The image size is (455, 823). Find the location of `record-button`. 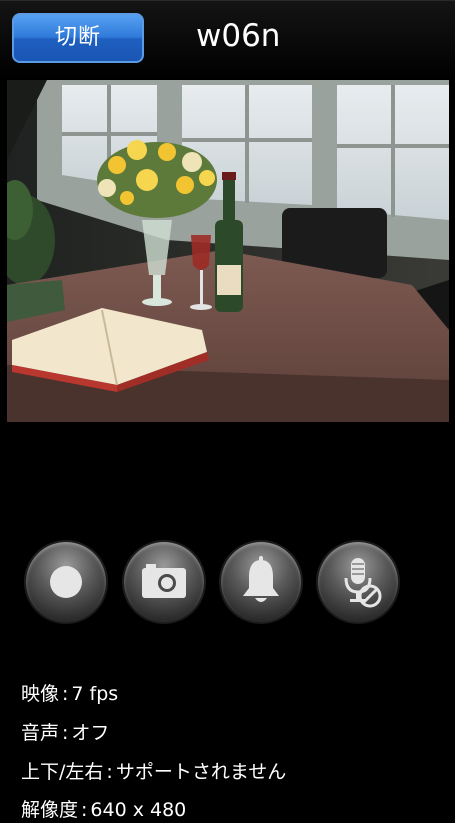

record-button is located at coordinates (66, 582).